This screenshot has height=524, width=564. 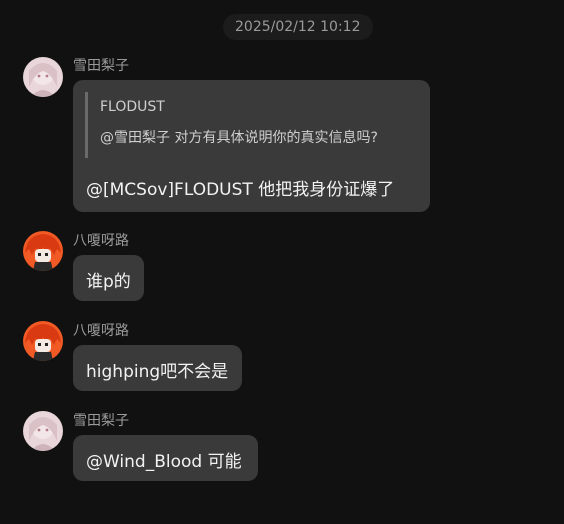 I want to click on message-bubble: highping吧不会是, so click(x=157, y=368).